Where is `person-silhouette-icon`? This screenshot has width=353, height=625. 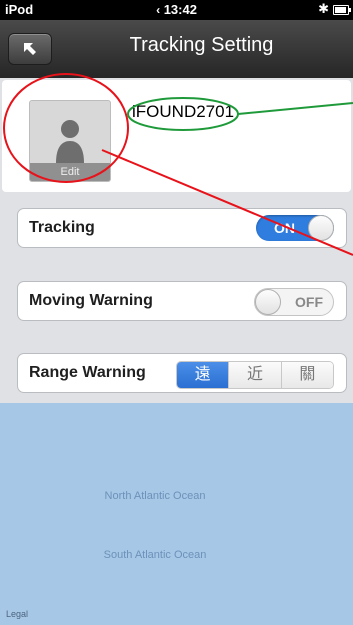 person-silhouette-icon is located at coordinates (70, 141).